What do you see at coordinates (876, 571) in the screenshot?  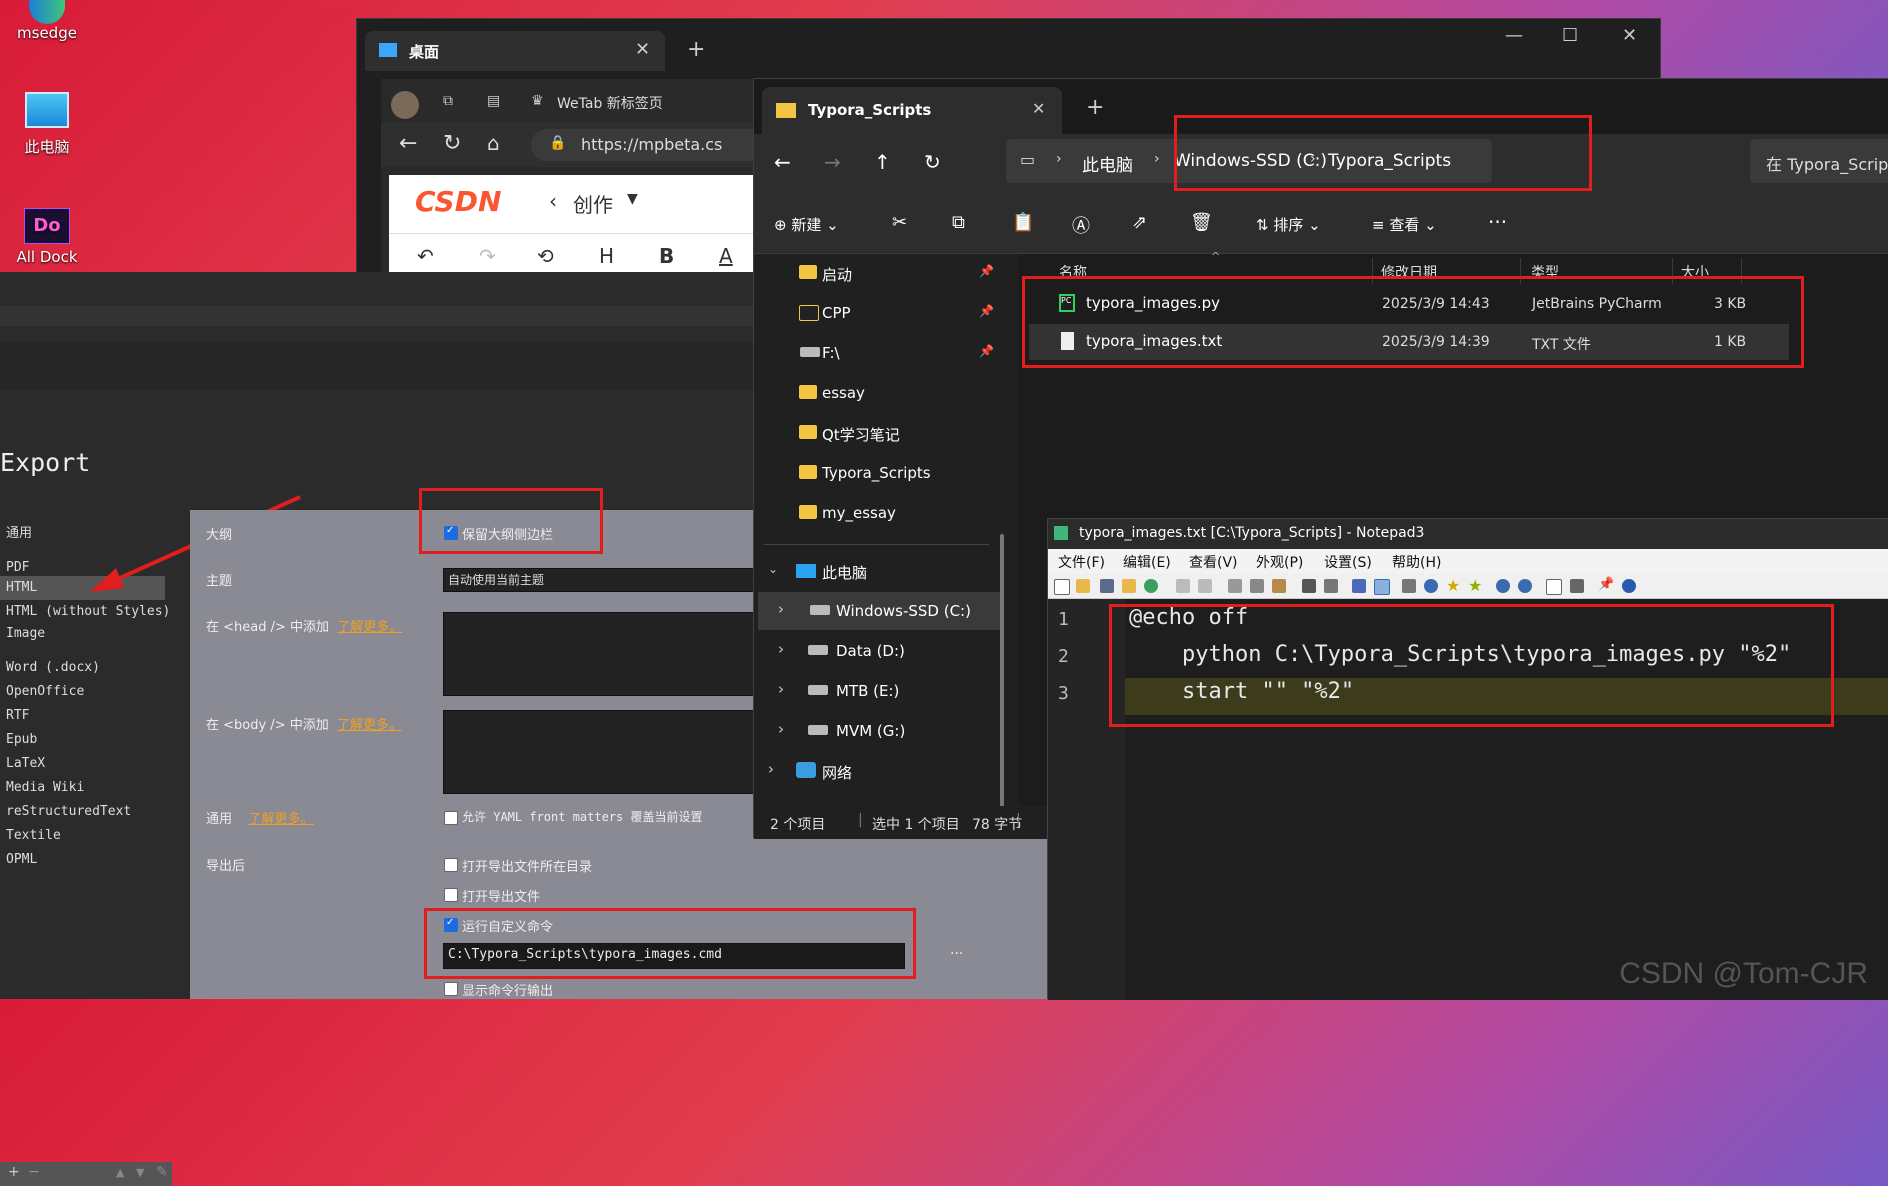 I see `tree-item-thispc: ⌄ 此电脑` at bounding box center [876, 571].